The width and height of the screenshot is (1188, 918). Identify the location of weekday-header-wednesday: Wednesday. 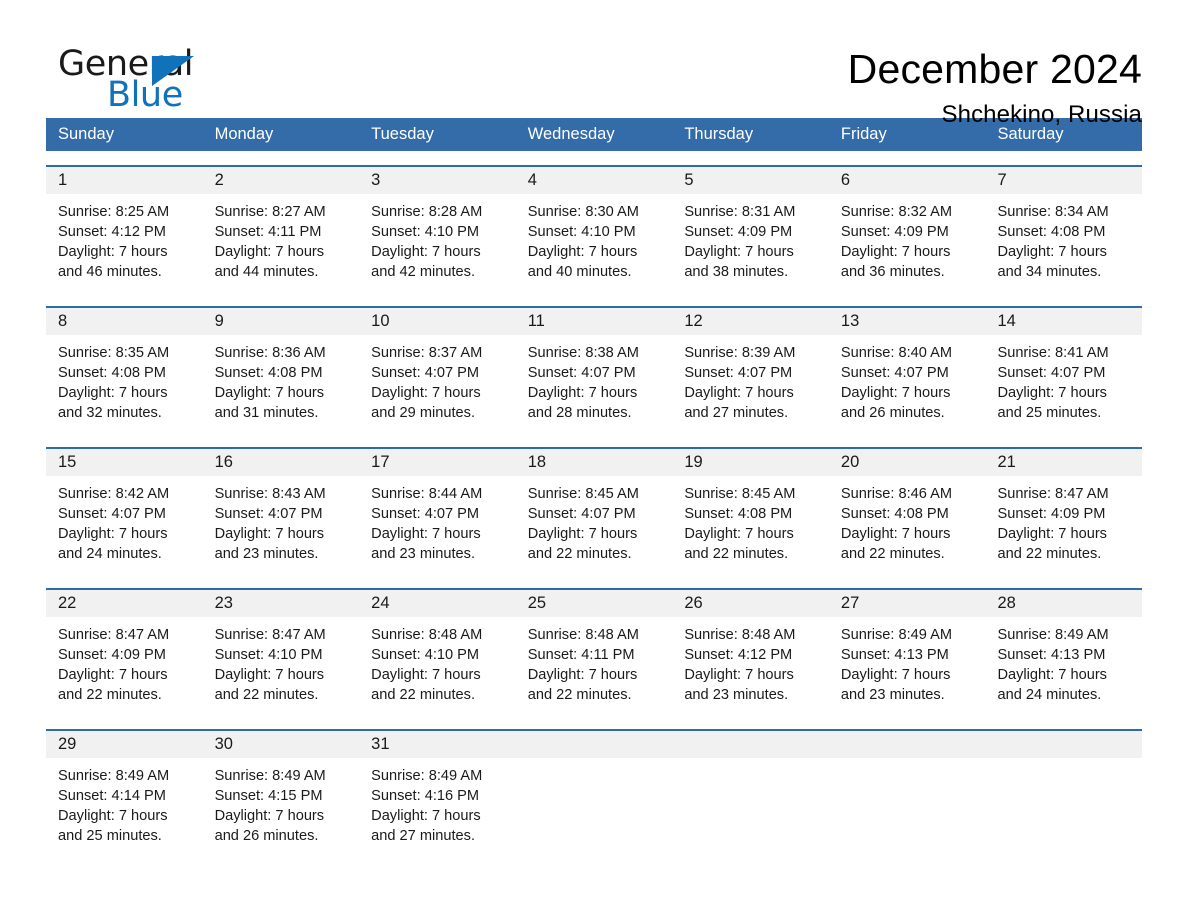
(571, 134).